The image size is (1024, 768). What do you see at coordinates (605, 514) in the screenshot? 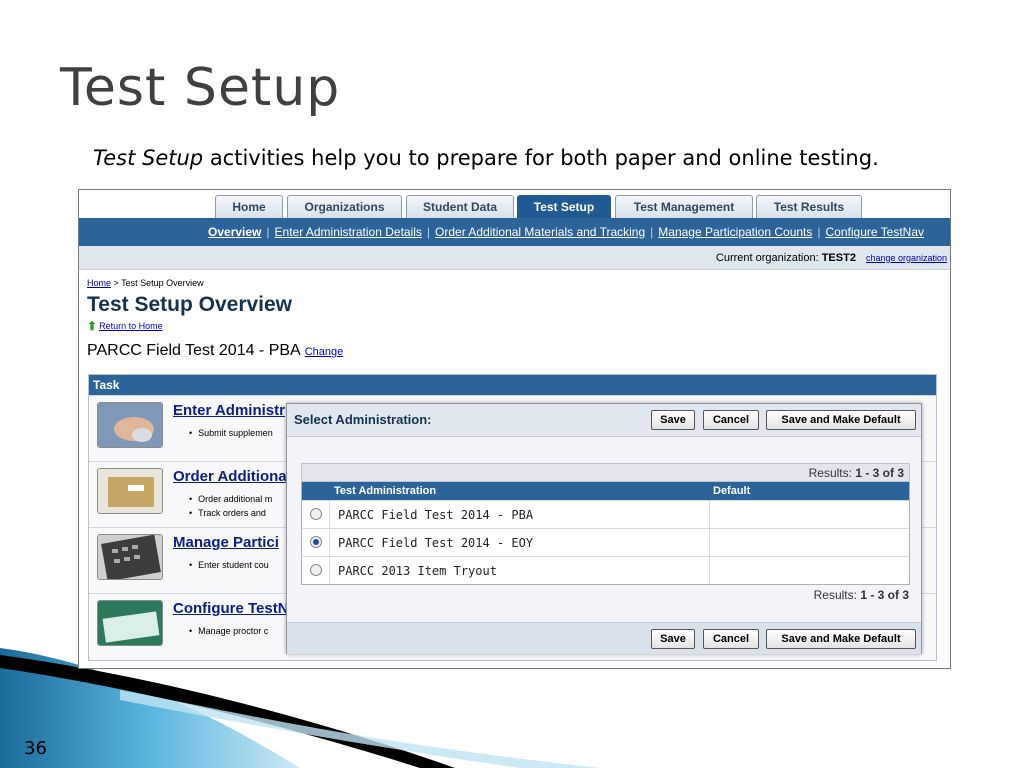
I see `table-row: PARCC Field Test 2014 - PBA` at bounding box center [605, 514].